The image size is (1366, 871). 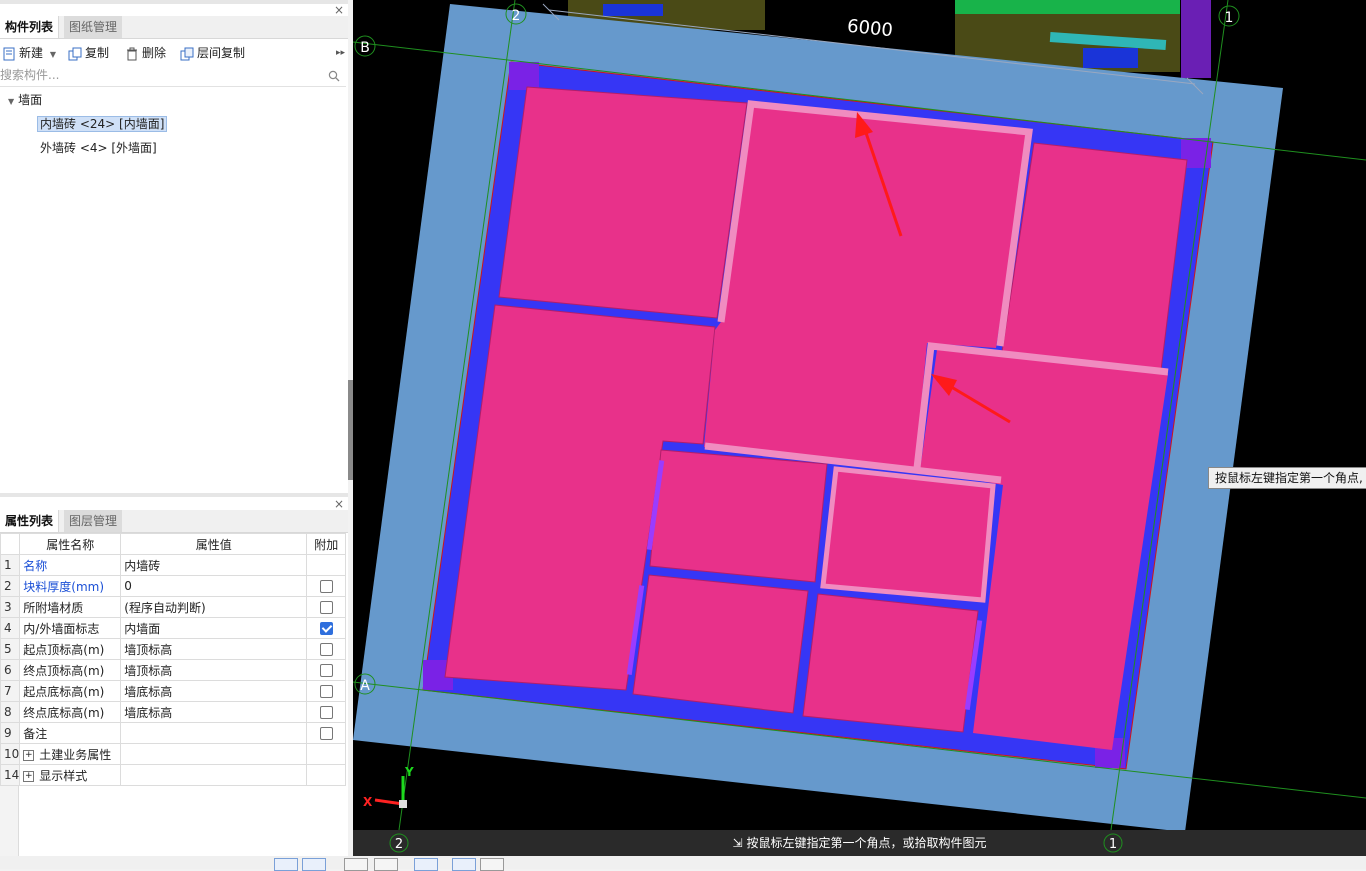 I want to click on property-row: 3 所附墙材质 (程序自动判断), so click(x=173, y=607).